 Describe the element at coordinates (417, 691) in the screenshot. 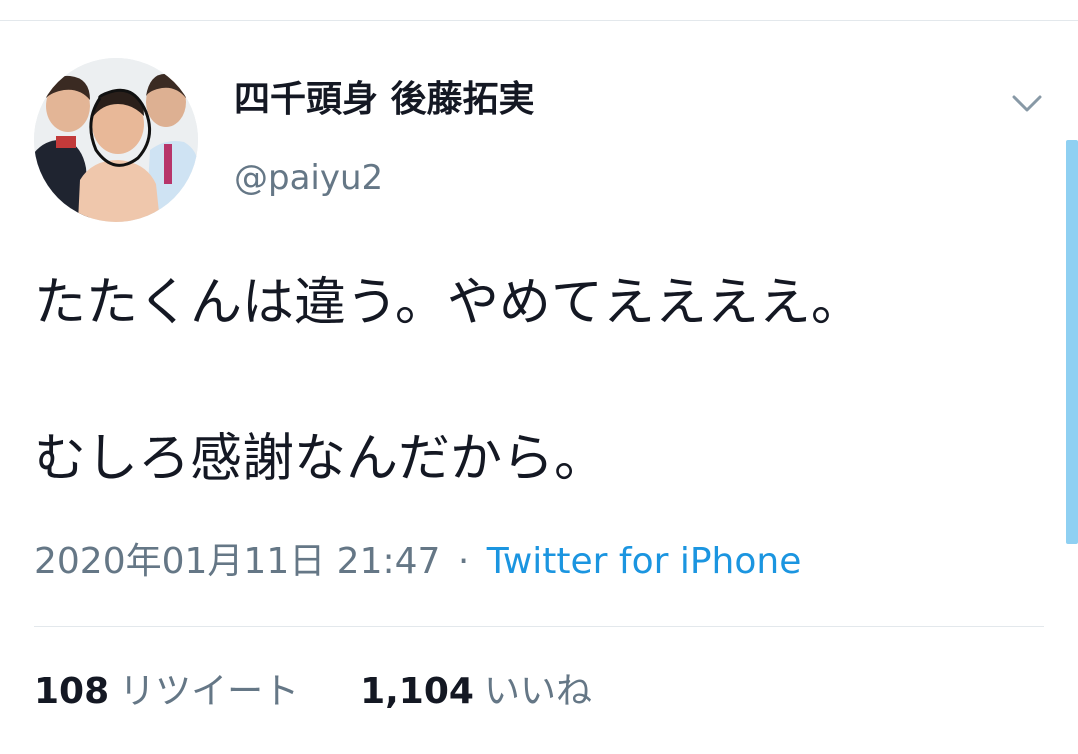

I see `like-count: 1,104` at that location.